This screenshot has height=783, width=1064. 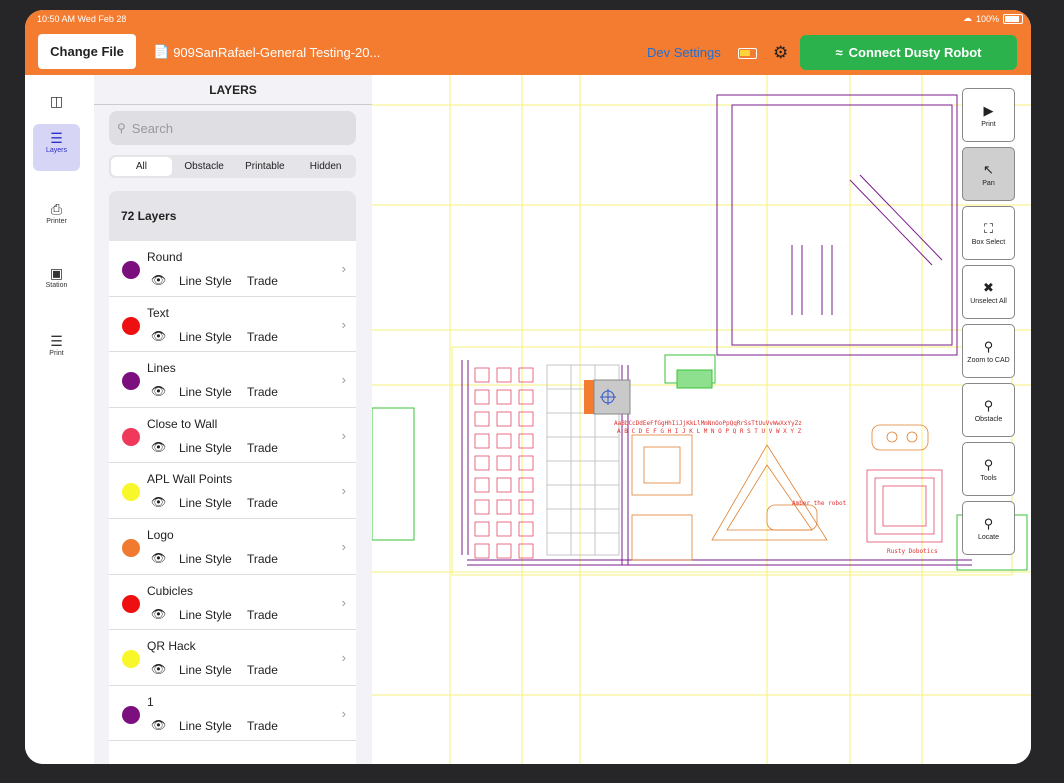 I want to click on cad-text-rusty: Rusty Dobotics, so click(x=912, y=551).